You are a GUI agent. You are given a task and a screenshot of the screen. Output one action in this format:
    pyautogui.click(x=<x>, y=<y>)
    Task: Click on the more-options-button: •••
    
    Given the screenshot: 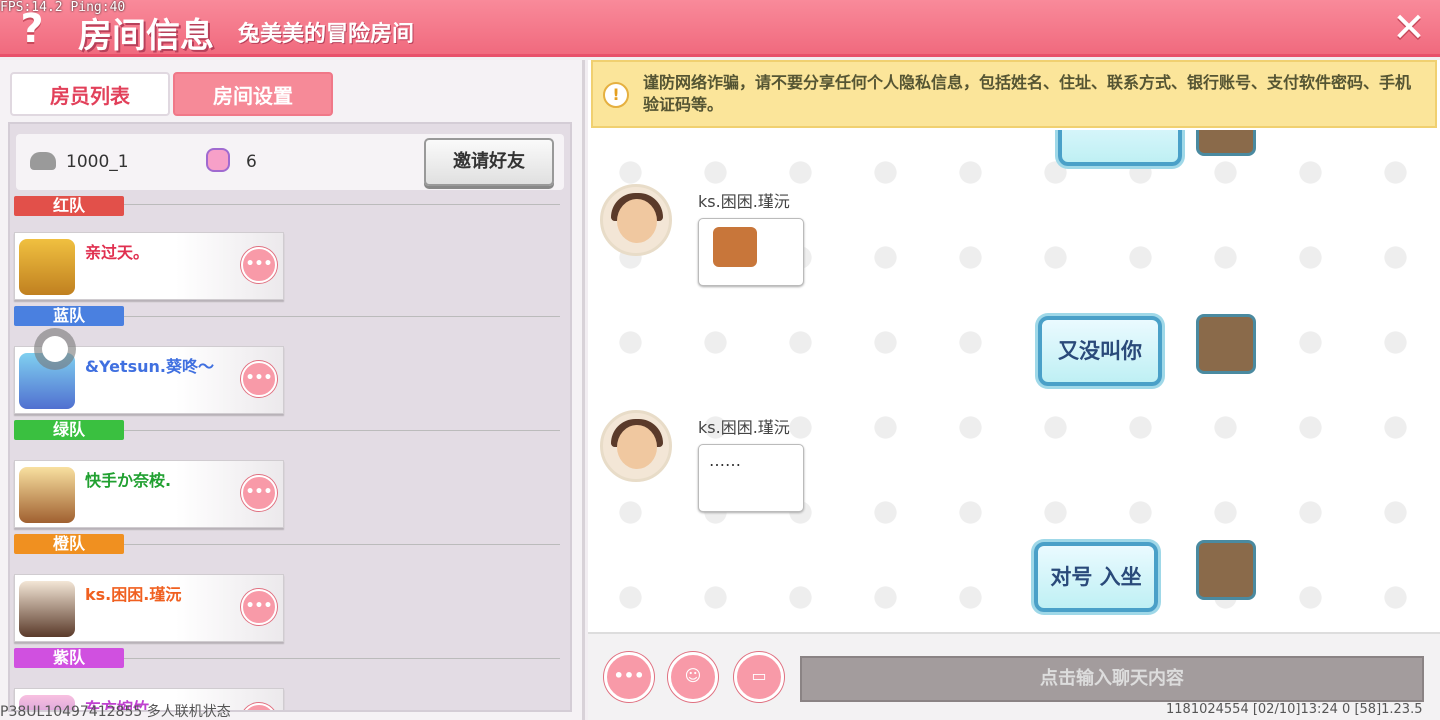 What is the action you would take?
    pyautogui.click(x=629, y=677)
    